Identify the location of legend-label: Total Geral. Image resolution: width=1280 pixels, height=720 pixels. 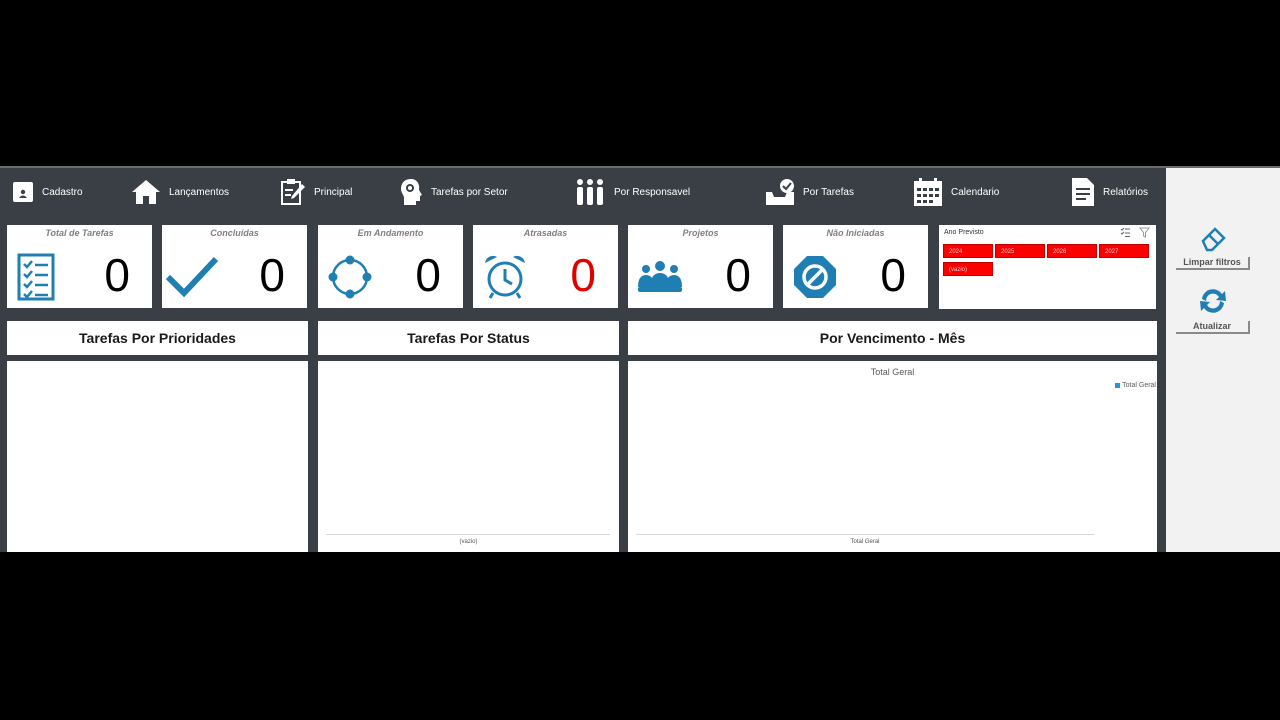
(1139, 385).